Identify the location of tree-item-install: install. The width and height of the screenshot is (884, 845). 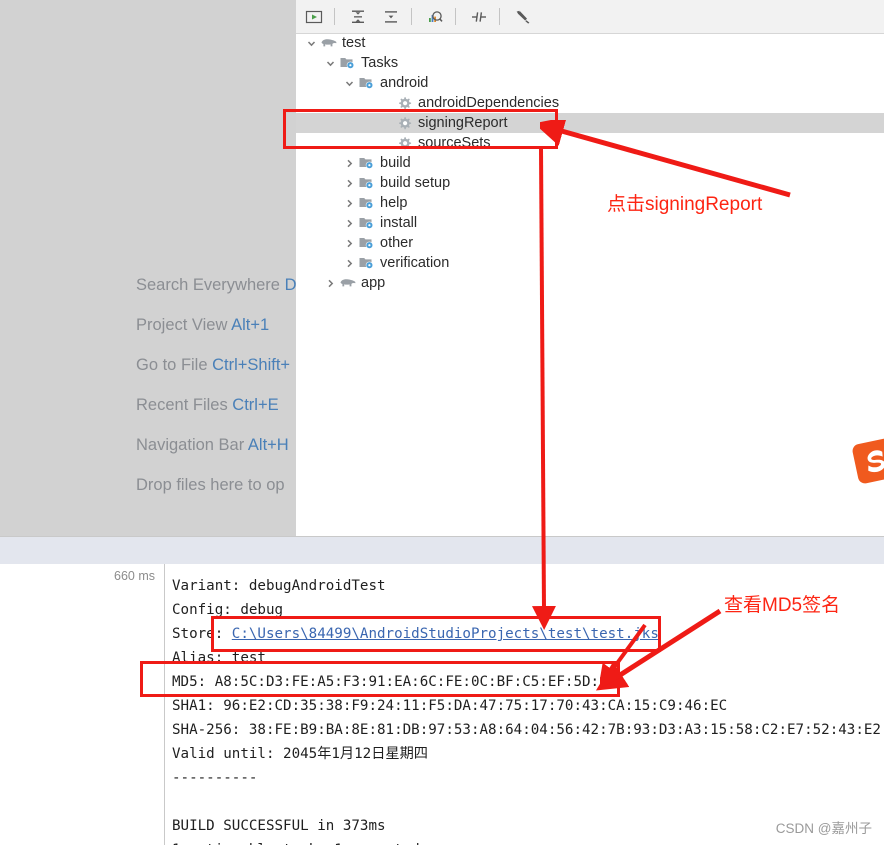
(590, 223).